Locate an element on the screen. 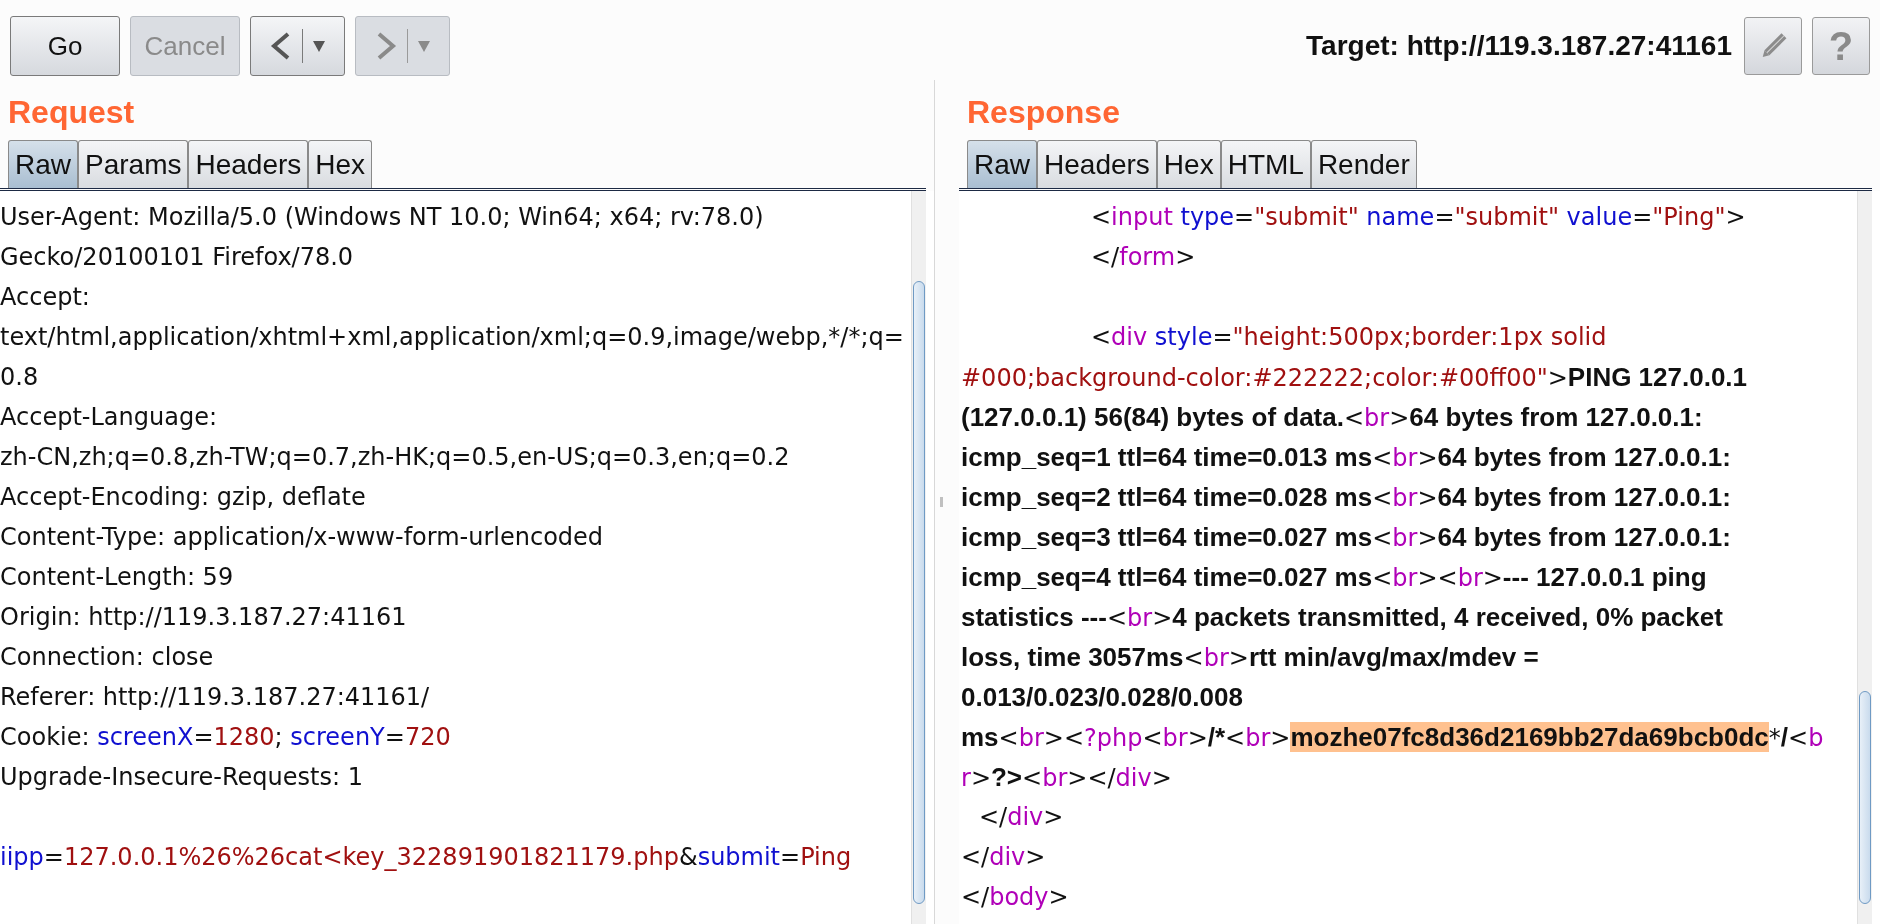 This screenshot has height=924, width=1880. code-line: Content-Type: application/x-www-form-urlencoded is located at coordinates (302, 537).